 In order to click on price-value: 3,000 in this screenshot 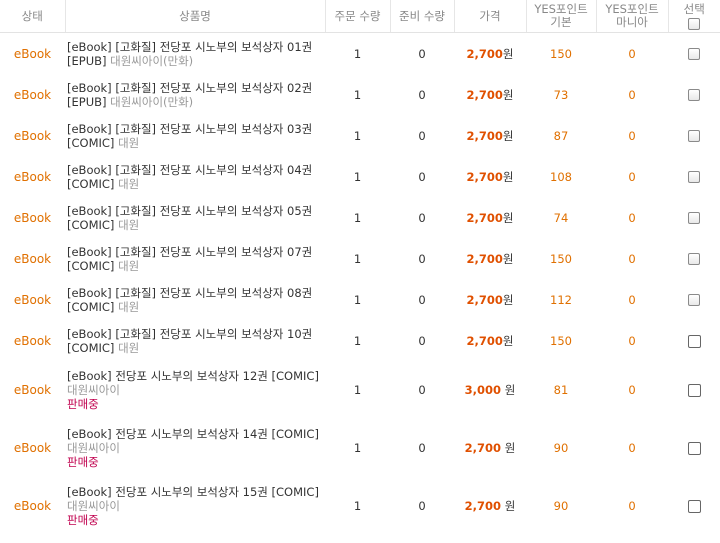, I will do `click(483, 390)`.